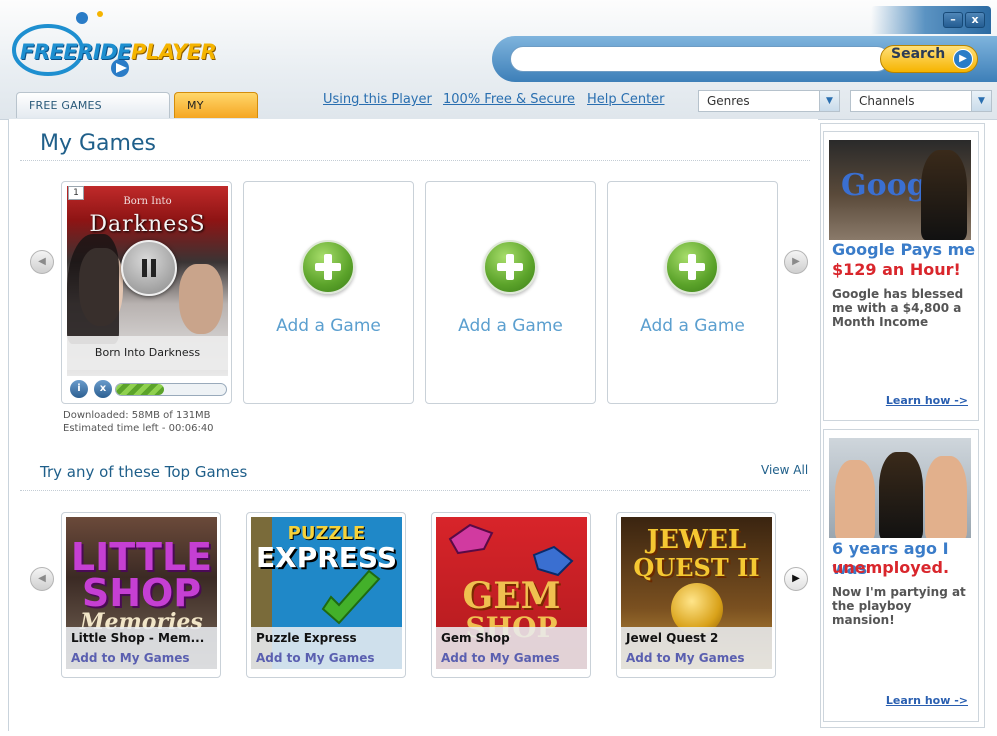  Describe the element at coordinates (963, 59) in the screenshot. I see `play-arrow-icon: ▶` at that location.